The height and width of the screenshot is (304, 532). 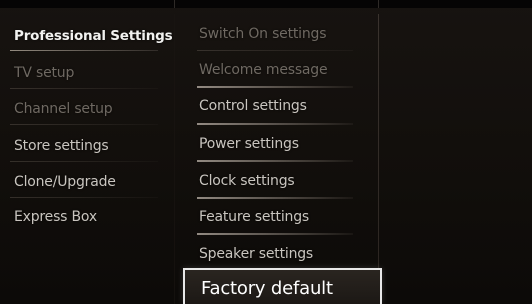 I want to click on submenu-item-welcome-message: Welcome message, so click(x=263, y=70).